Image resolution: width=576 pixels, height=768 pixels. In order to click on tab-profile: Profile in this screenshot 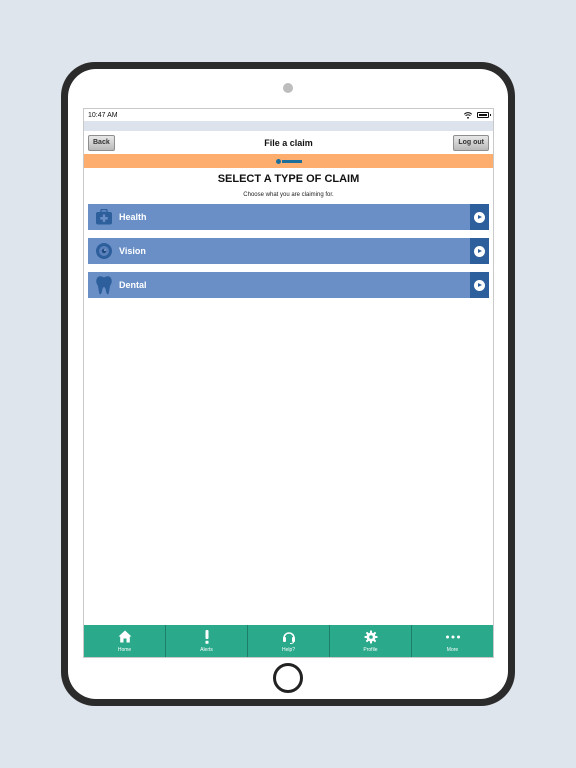, I will do `click(371, 641)`.